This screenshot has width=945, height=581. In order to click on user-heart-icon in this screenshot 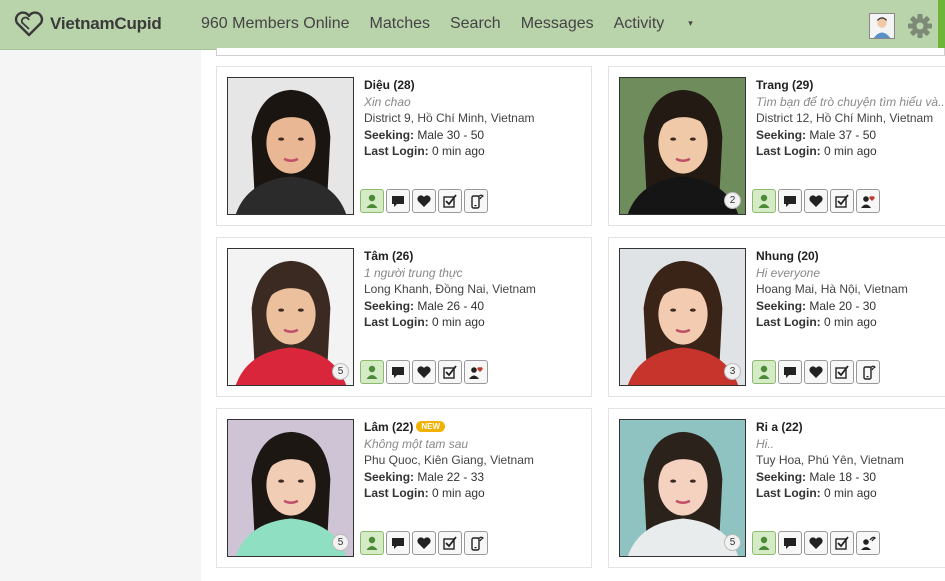, I will do `click(476, 373)`.